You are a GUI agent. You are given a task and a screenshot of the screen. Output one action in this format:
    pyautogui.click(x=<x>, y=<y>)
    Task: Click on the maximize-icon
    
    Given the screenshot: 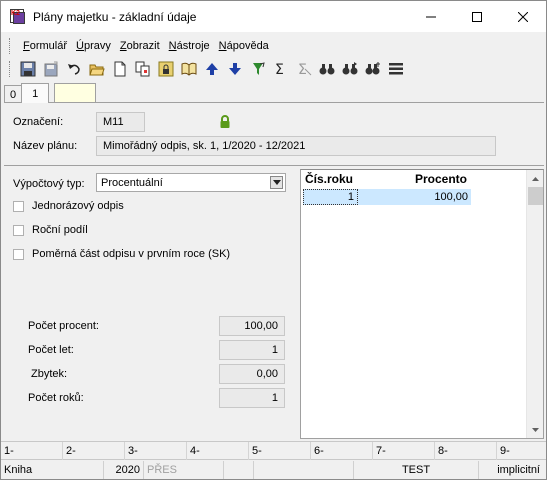 What is the action you would take?
    pyautogui.click(x=477, y=16)
    